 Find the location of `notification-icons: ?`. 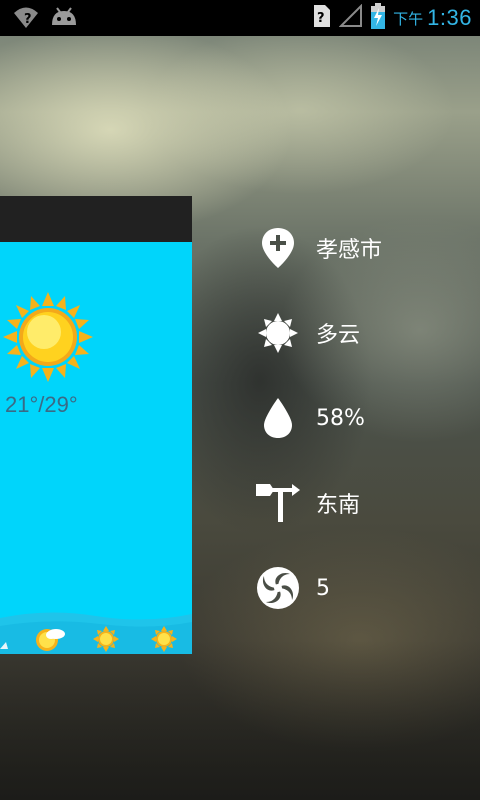

notification-icons: ? is located at coordinates (45, 19).